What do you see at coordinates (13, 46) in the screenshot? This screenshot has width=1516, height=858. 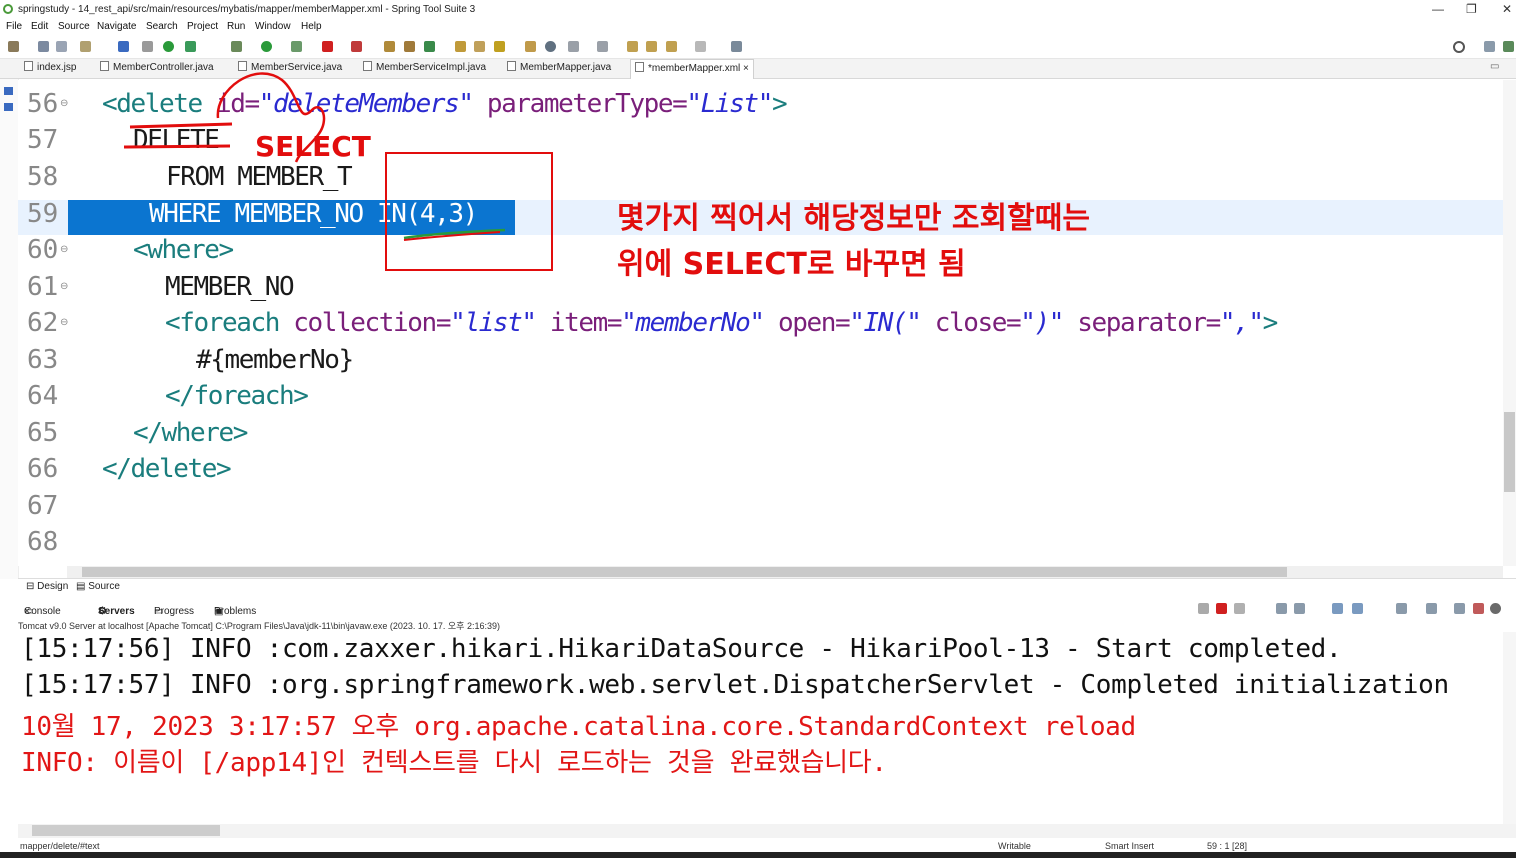 I see `new-icon` at bounding box center [13, 46].